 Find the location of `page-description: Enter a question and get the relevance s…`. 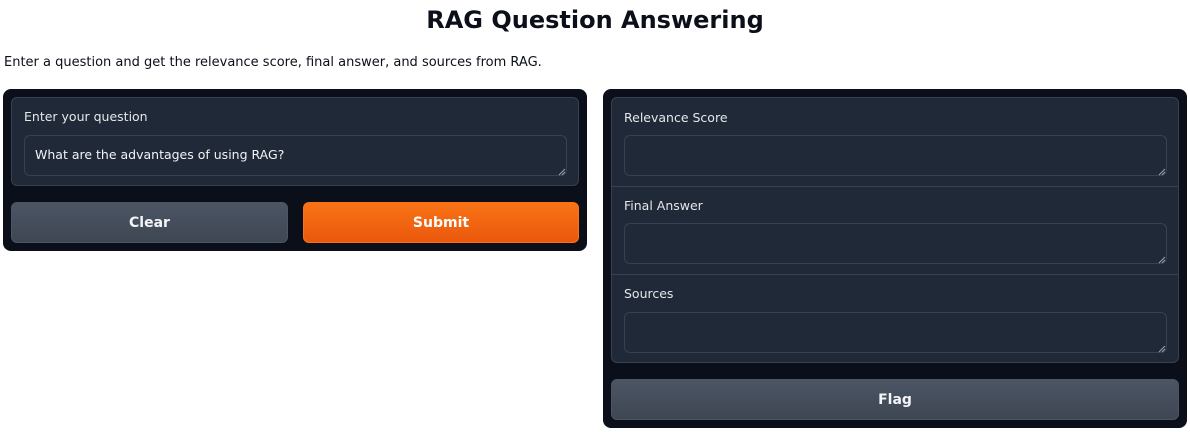

page-description: Enter a question and get the relevance s… is located at coordinates (273, 62).